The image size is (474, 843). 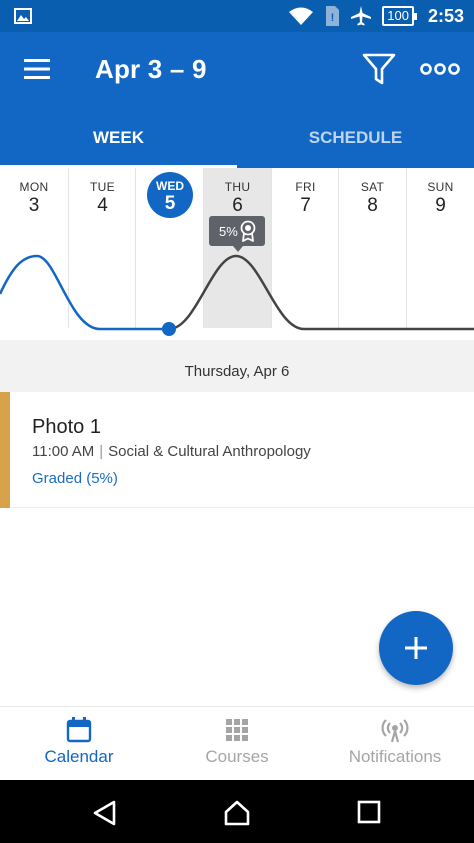 What do you see at coordinates (23, 16) in the screenshot?
I see `image-notification-icon` at bounding box center [23, 16].